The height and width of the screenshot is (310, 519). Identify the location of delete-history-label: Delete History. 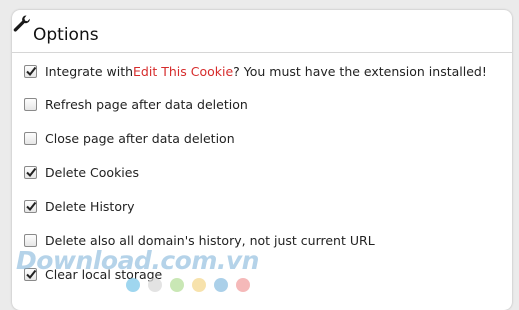
(90, 206).